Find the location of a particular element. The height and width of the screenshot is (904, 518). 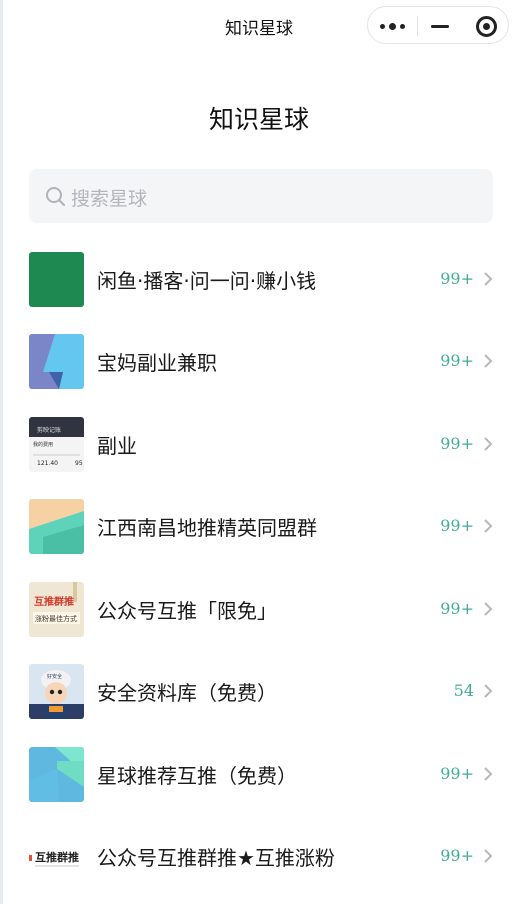

minimize-icon is located at coordinates (440, 26).